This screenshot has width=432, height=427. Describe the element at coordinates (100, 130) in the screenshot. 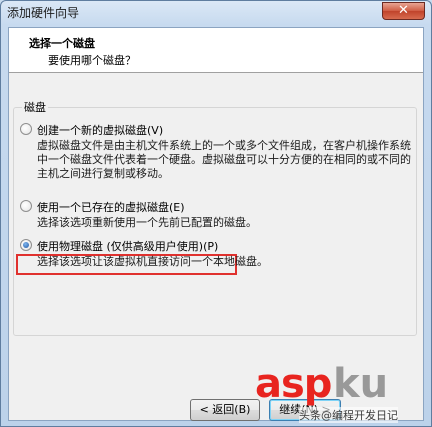

I see `option-label-new: 创建一个新的虚拟磁盘(V)` at that location.